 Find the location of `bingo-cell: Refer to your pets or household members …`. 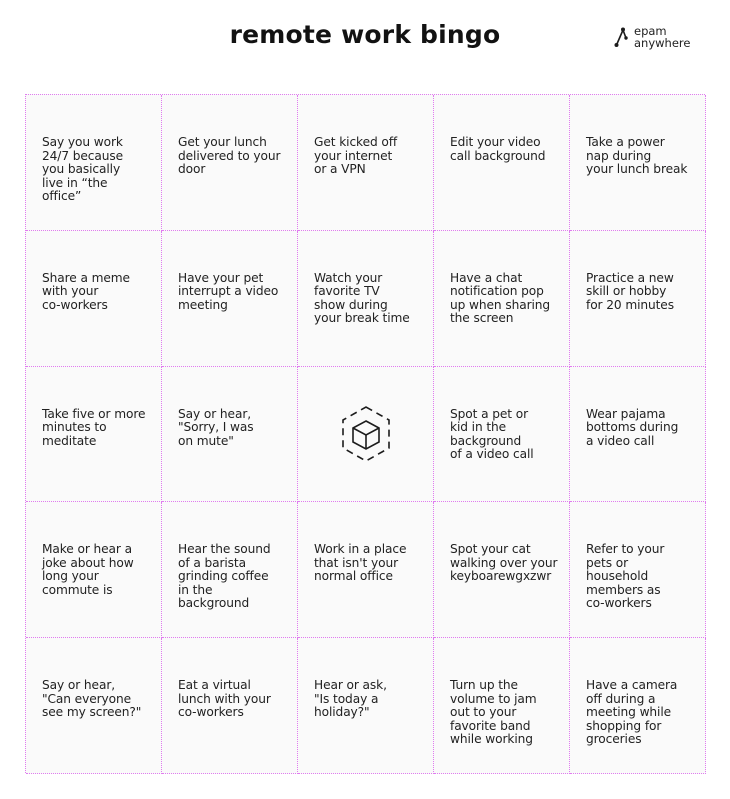

bingo-cell: Refer to your pets or household members … is located at coordinates (638, 570).